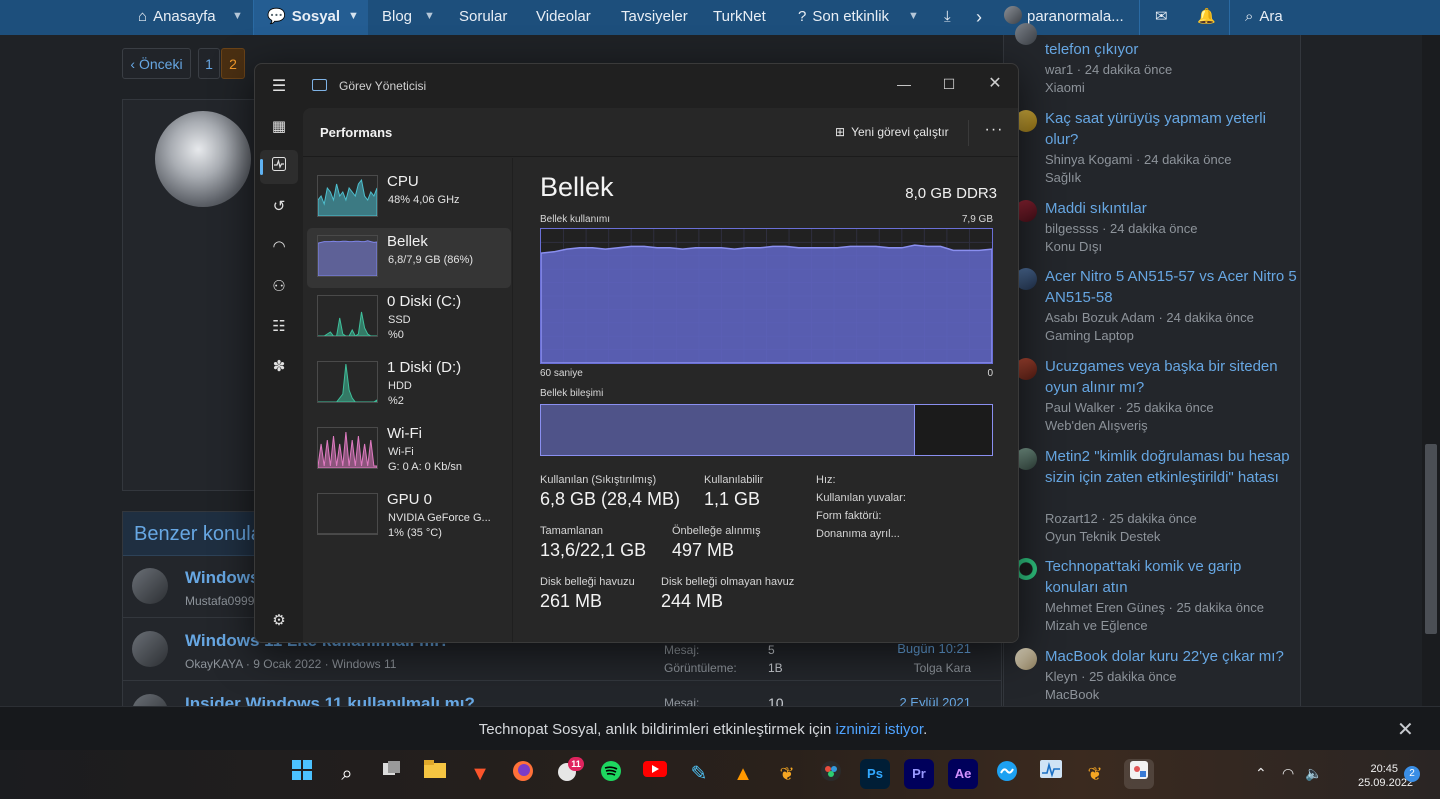  What do you see at coordinates (1139, 774) in the screenshot?
I see `snip-icon` at bounding box center [1139, 774].